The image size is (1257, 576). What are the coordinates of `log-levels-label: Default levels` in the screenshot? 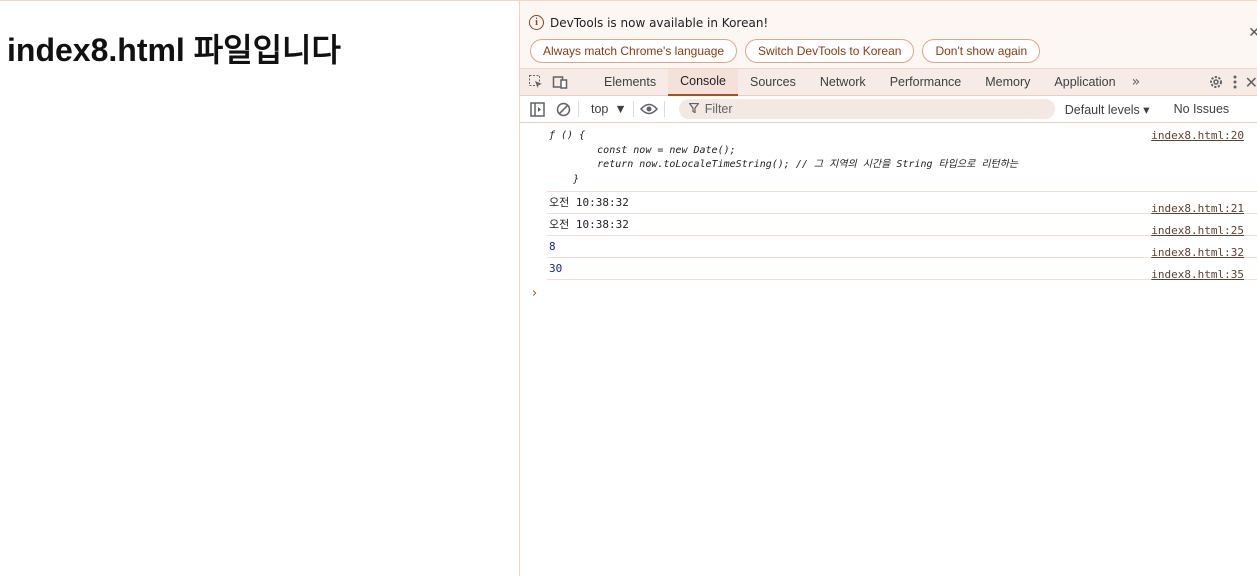 It's located at (1102, 109).